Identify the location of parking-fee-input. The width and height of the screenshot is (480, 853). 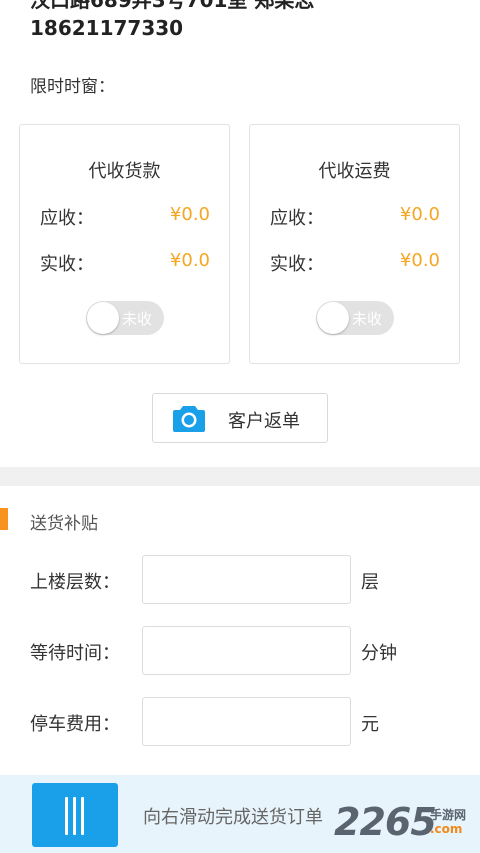
(246, 721).